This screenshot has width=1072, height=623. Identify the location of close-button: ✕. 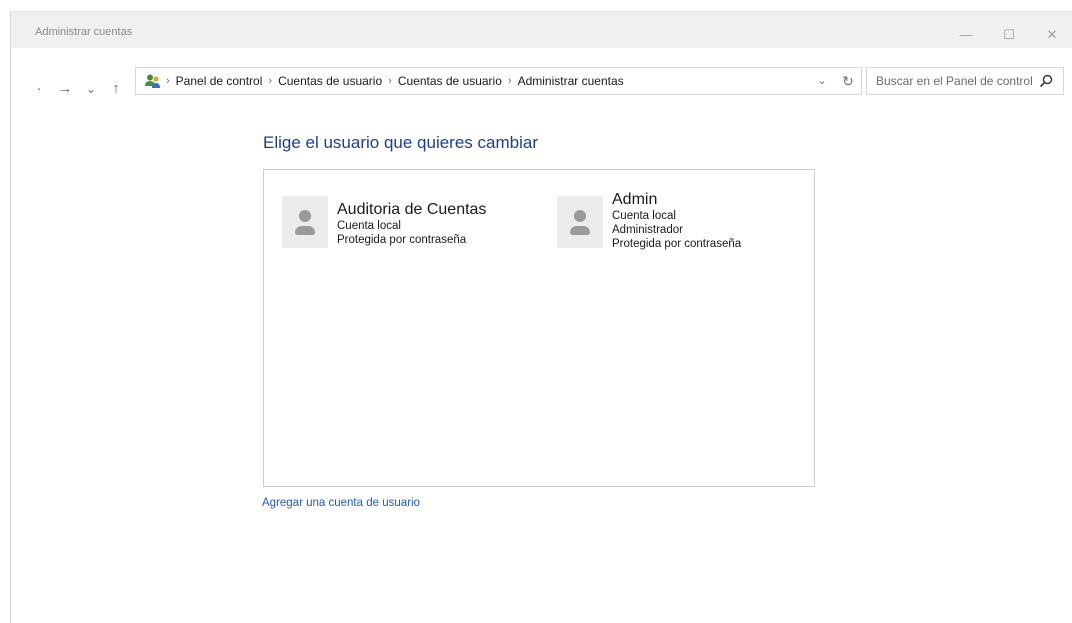
(1052, 35).